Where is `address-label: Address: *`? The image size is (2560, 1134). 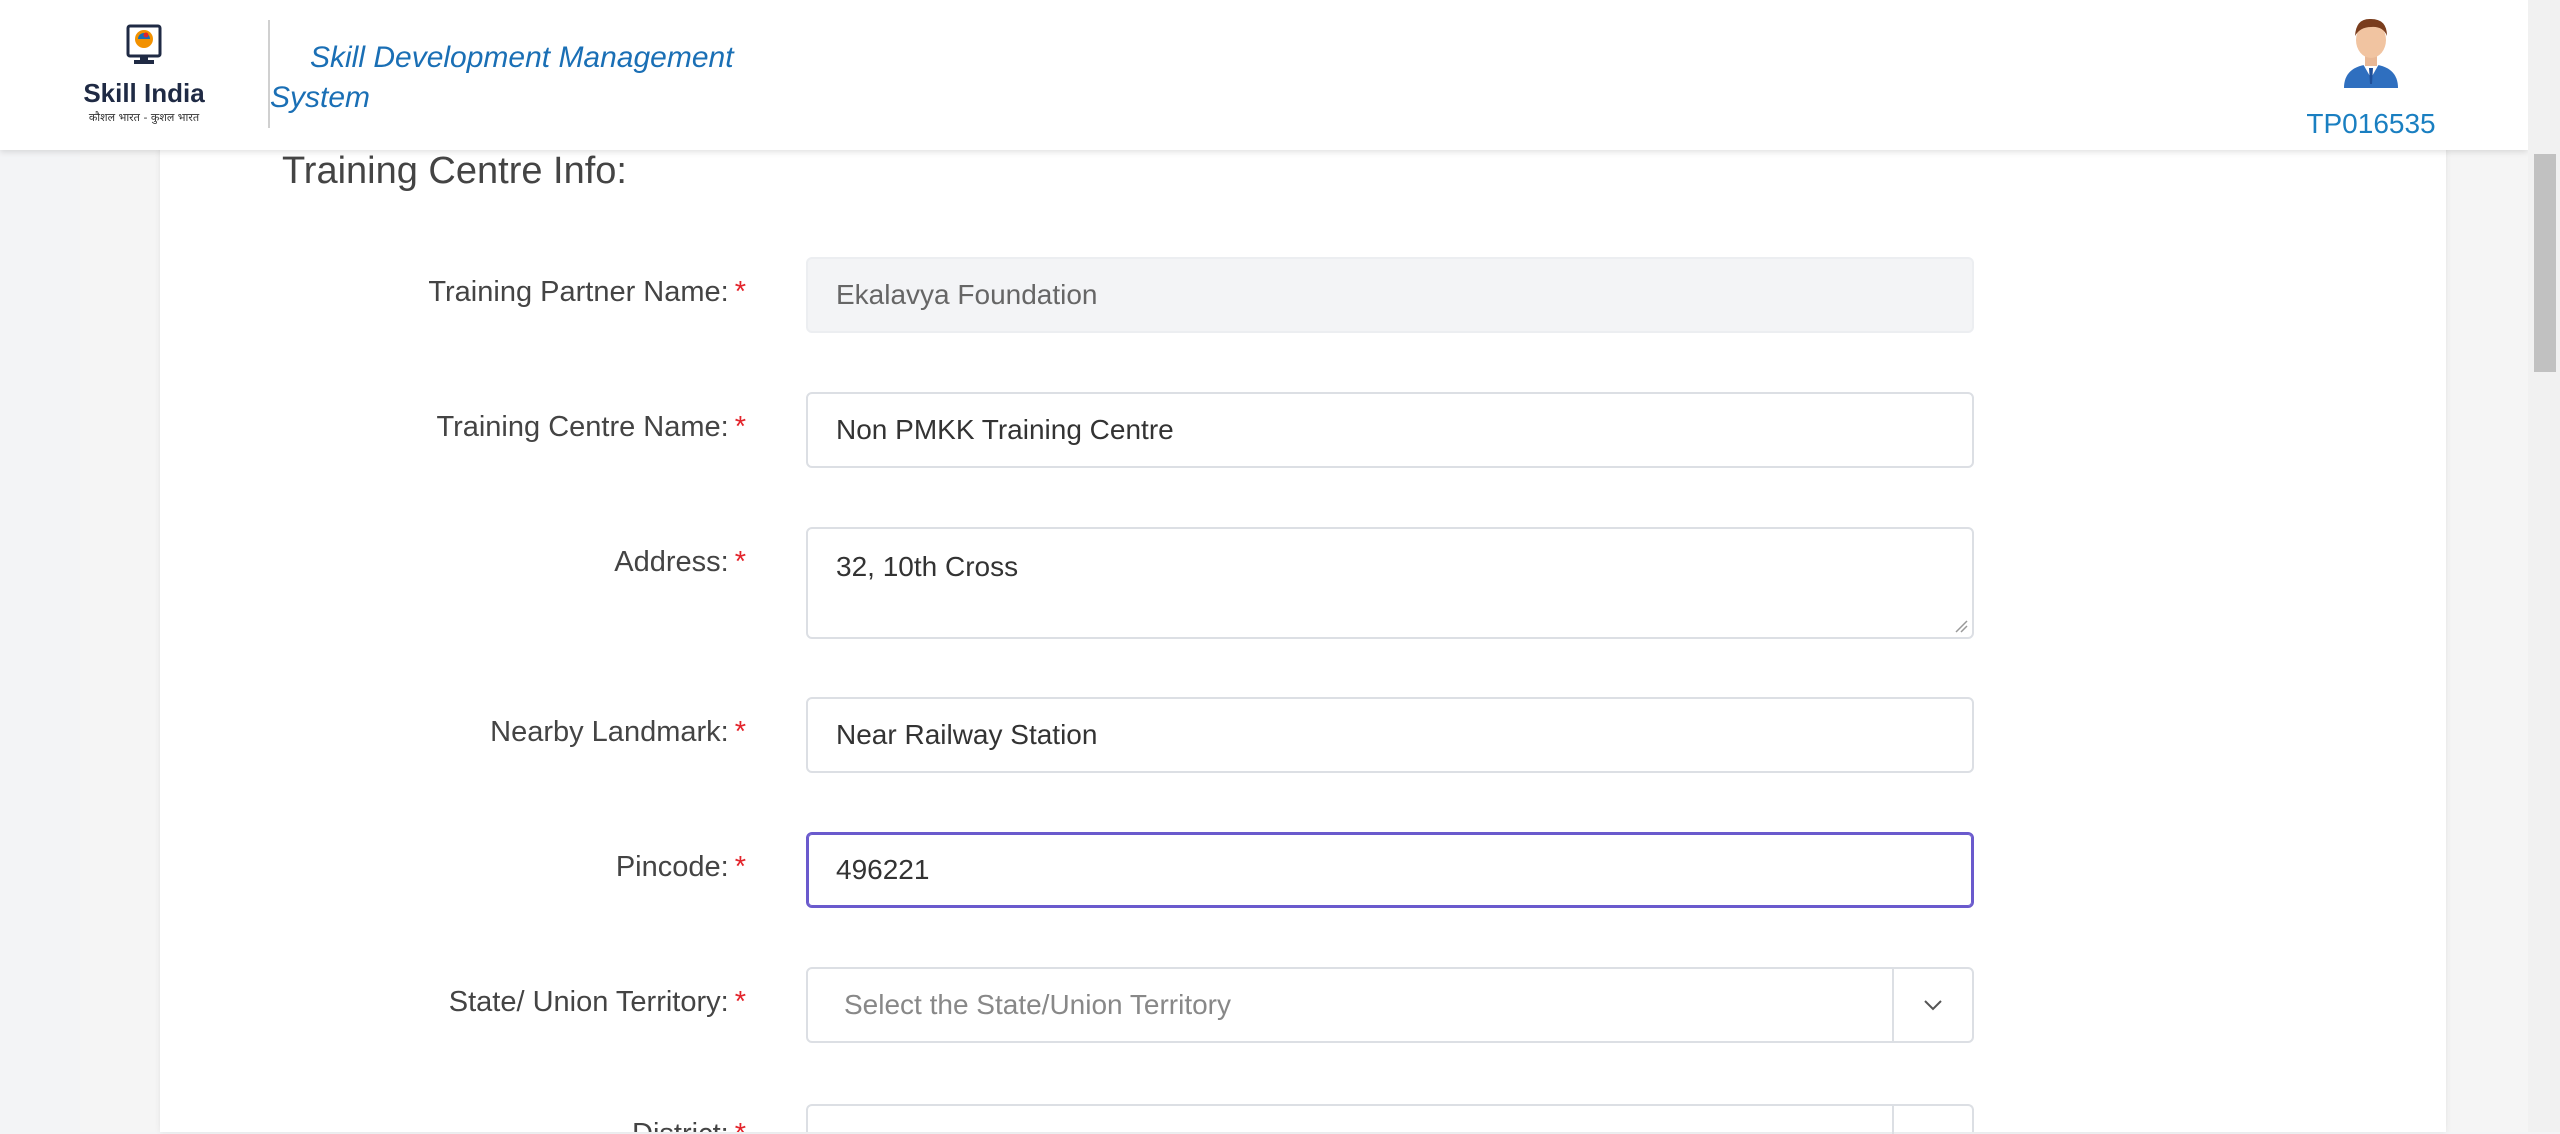 address-label: Address: * is located at coordinates (680, 562).